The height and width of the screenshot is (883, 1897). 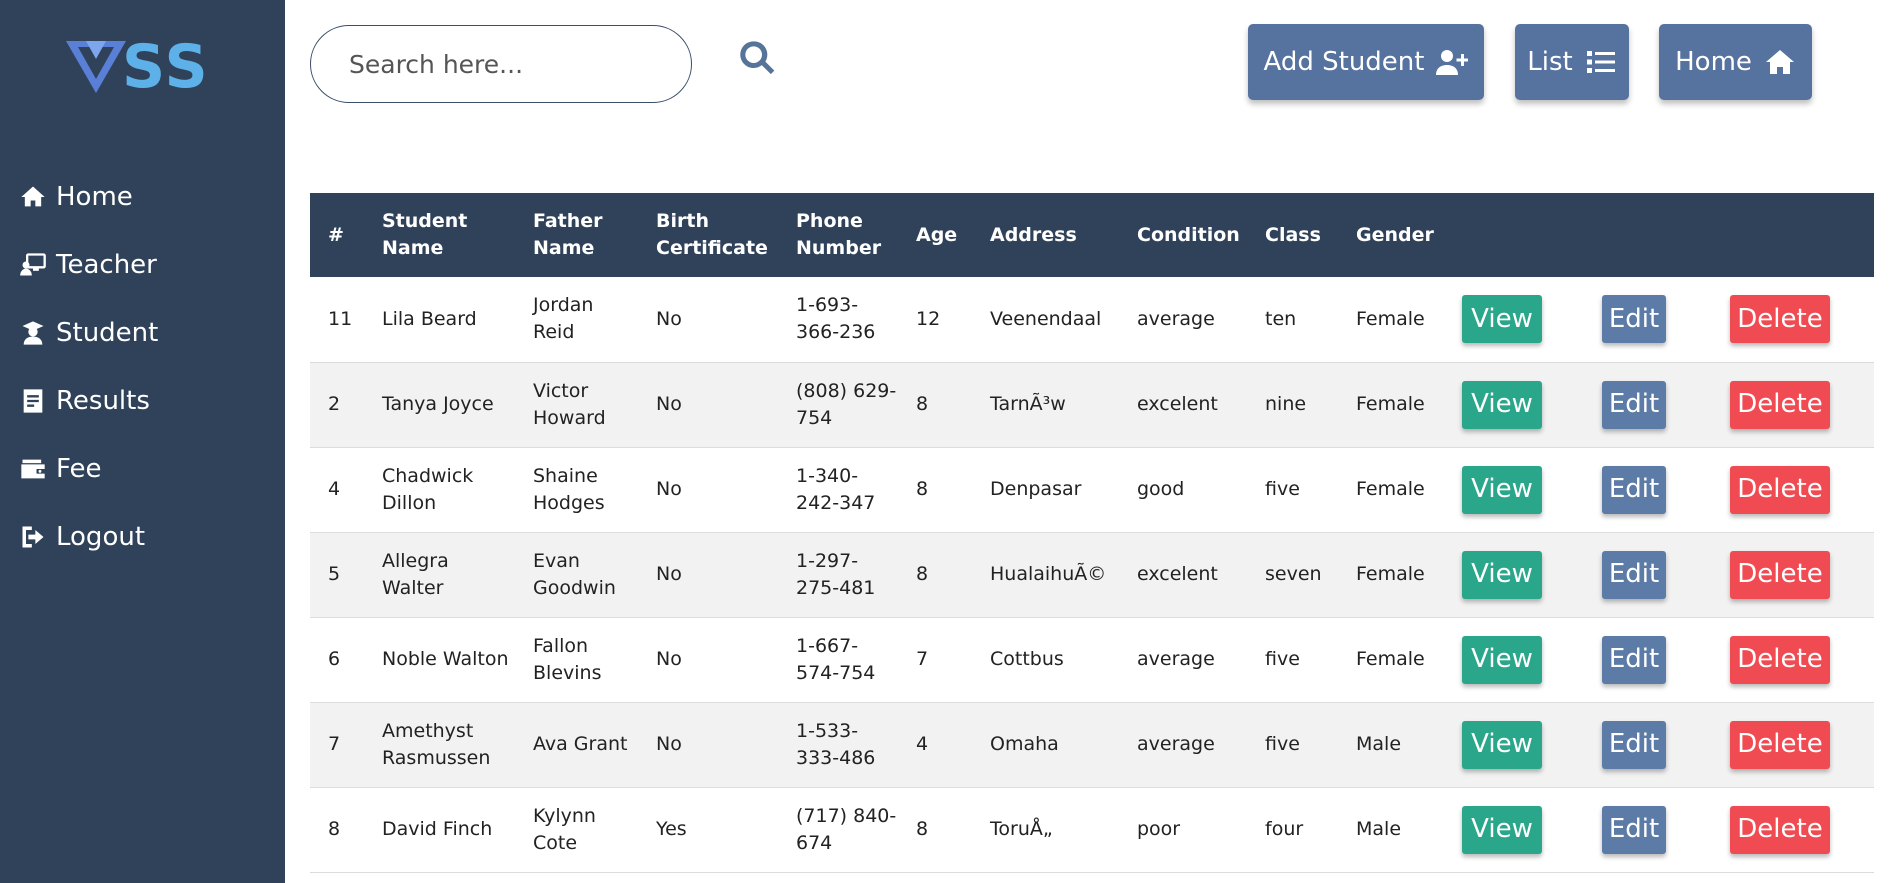 What do you see at coordinates (928, 318) in the screenshot?
I see `age-cell: 12` at bounding box center [928, 318].